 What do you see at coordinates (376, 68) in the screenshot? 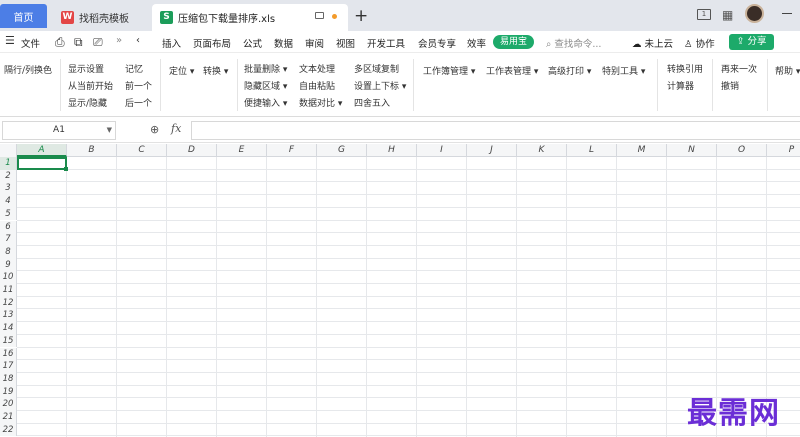
I see `multi-region-copy-button: 多区域复制` at bounding box center [376, 68].